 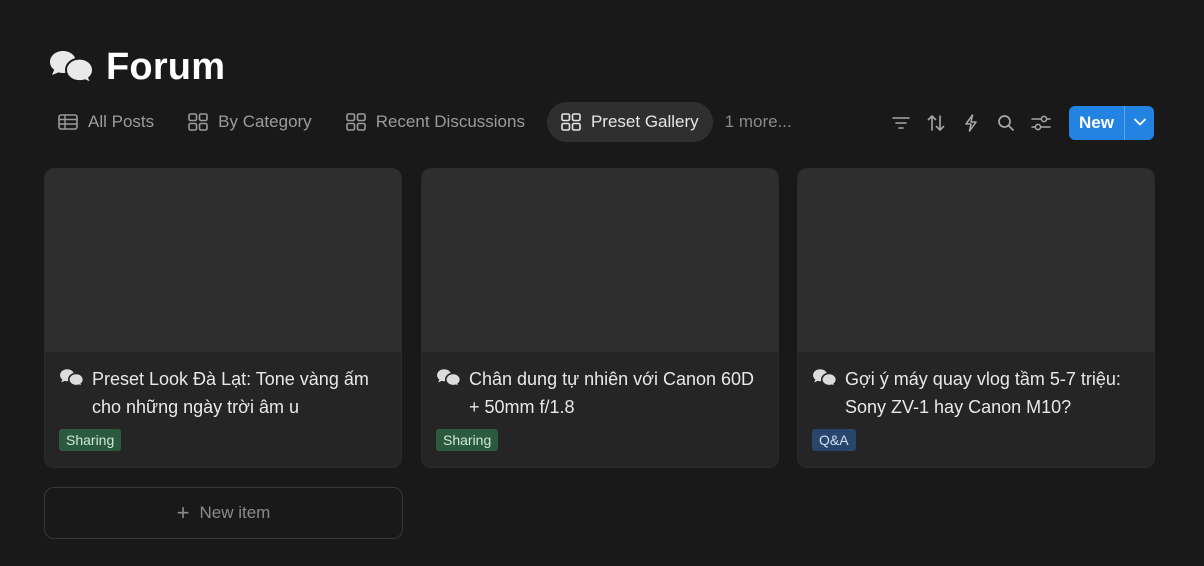 I want to click on tab-label: All Posts, so click(x=121, y=121).